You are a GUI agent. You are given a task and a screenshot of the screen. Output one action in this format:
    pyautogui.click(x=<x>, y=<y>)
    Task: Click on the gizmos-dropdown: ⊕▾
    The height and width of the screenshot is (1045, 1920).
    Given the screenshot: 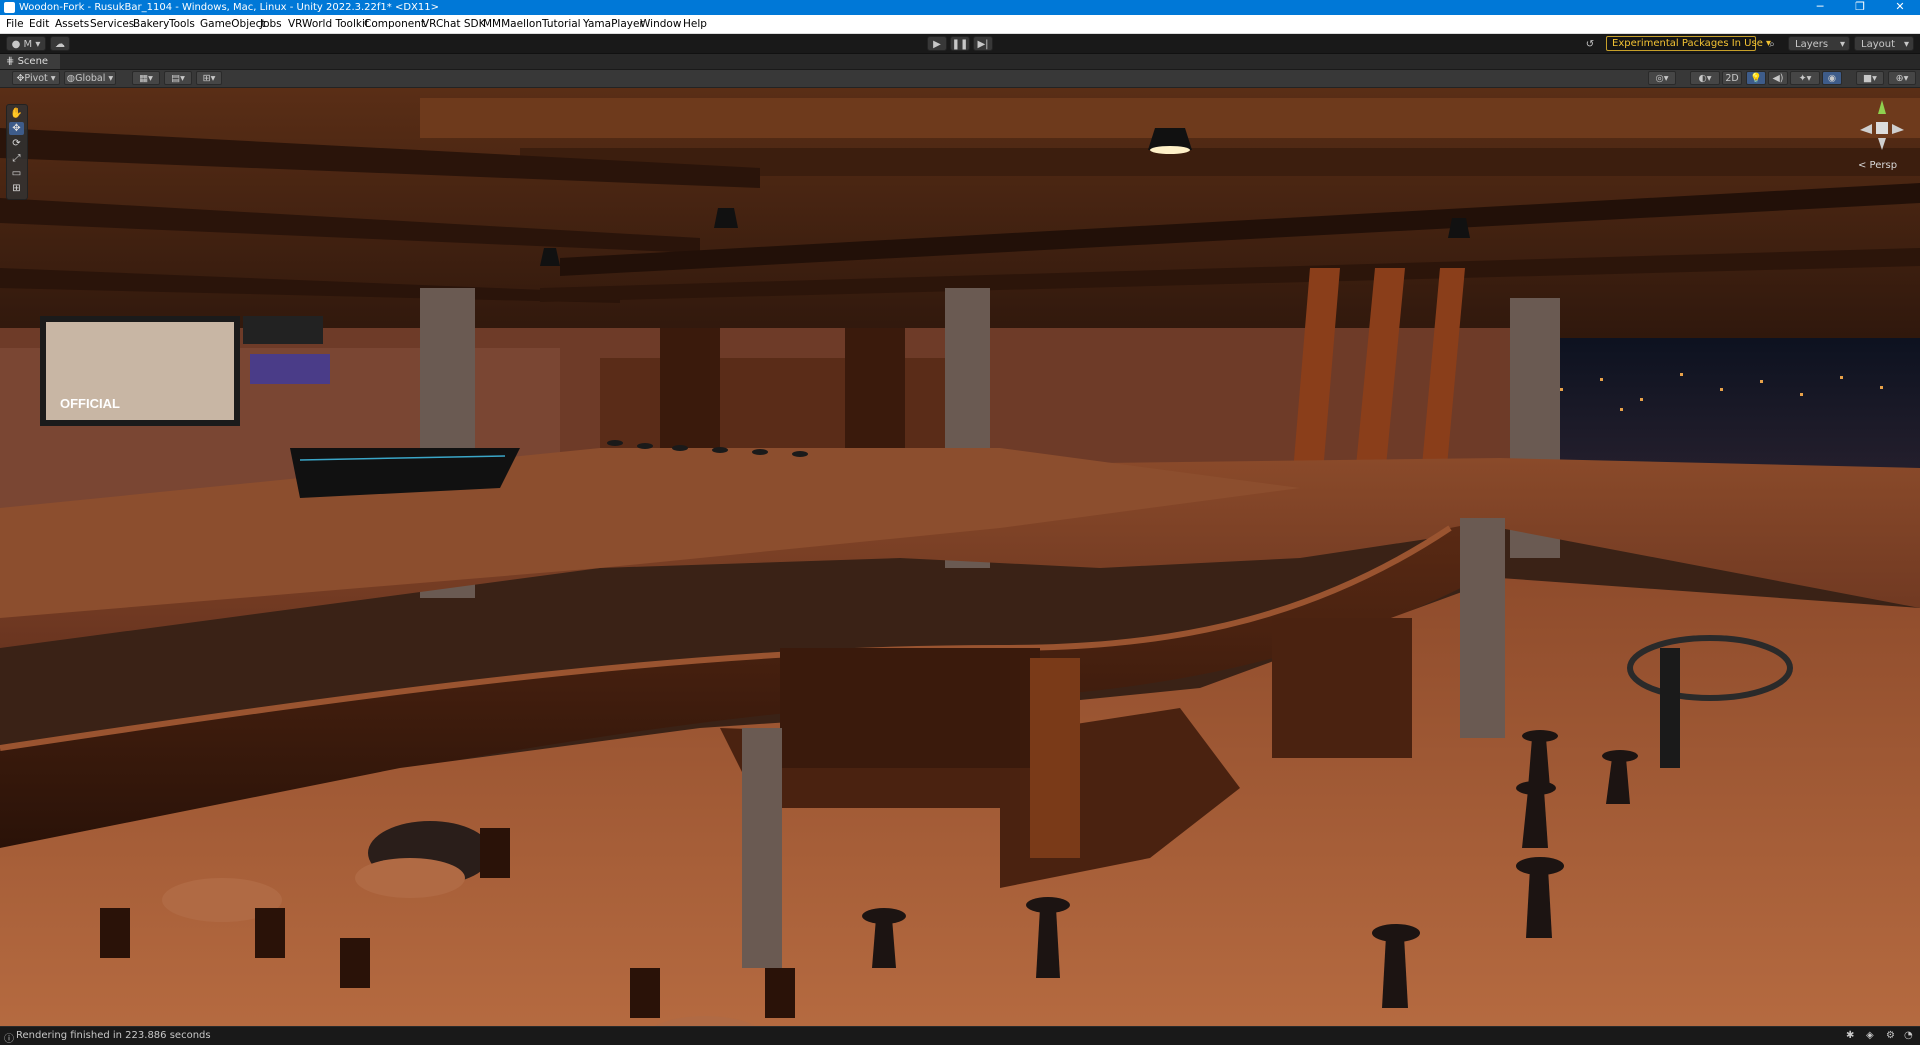 What is the action you would take?
    pyautogui.click(x=1902, y=78)
    